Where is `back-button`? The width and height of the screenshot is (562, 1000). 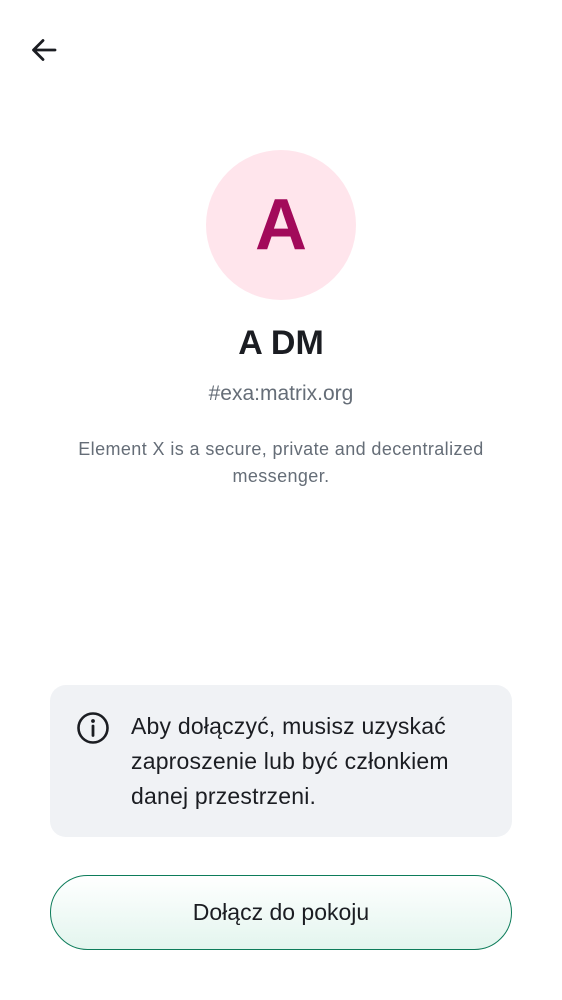 back-button is located at coordinates (44, 50).